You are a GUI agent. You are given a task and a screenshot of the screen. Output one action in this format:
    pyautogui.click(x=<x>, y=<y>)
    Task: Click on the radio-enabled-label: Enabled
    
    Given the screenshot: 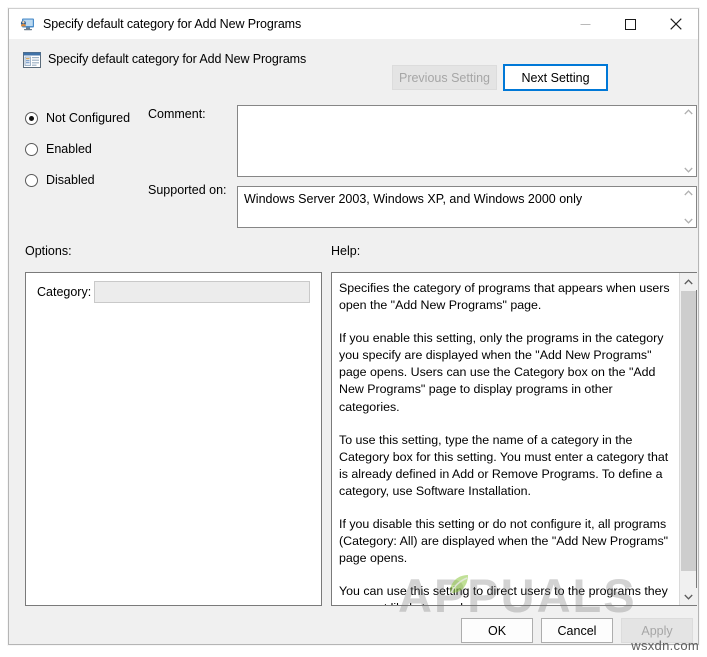 What is the action you would take?
    pyautogui.click(x=69, y=149)
    